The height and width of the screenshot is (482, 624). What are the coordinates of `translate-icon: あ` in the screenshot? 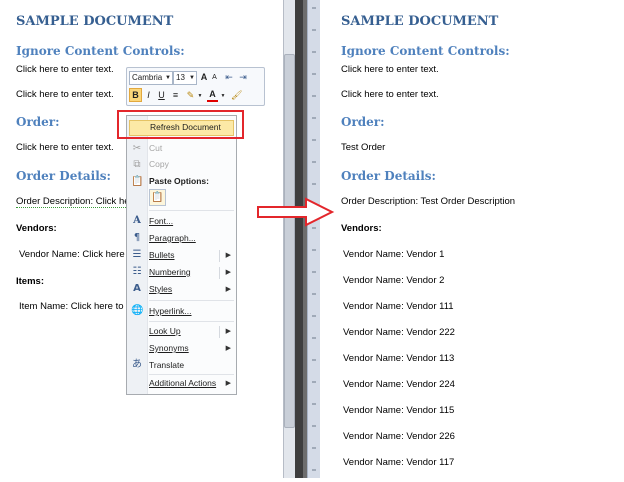 It's located at (137, 364).